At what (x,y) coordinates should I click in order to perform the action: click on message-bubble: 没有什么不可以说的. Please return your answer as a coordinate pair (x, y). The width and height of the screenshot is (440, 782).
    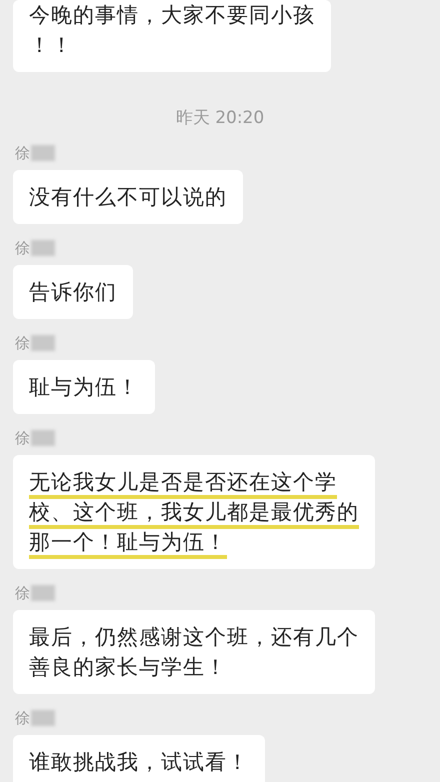
    Looking at the image, I should click on (128, 197).